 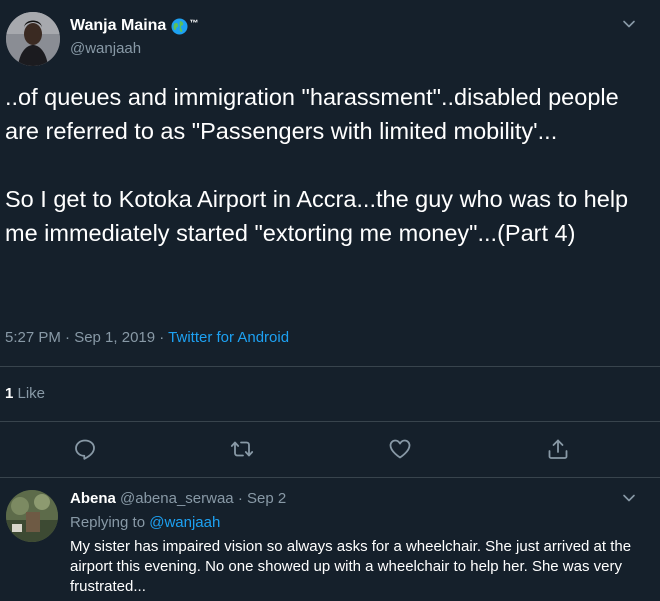 I want to click on reply-icon, so click(x=85, y=449).